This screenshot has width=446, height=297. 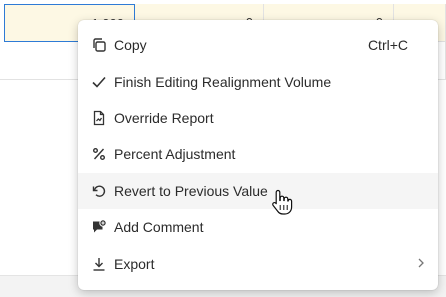 What do you see at coordinates (99, 82) in the screenshot?
I see `check-icon` at bounding box center [99, 82].